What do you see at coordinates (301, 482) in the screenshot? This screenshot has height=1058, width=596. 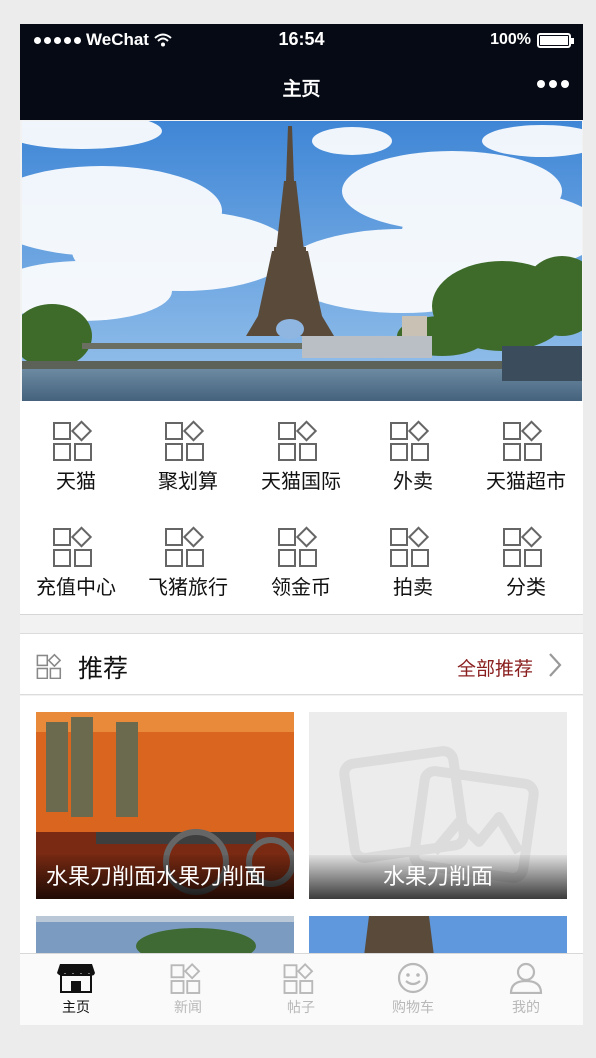 I see `grid-item-label: 天猫国际` at bounding box center [301, 482].